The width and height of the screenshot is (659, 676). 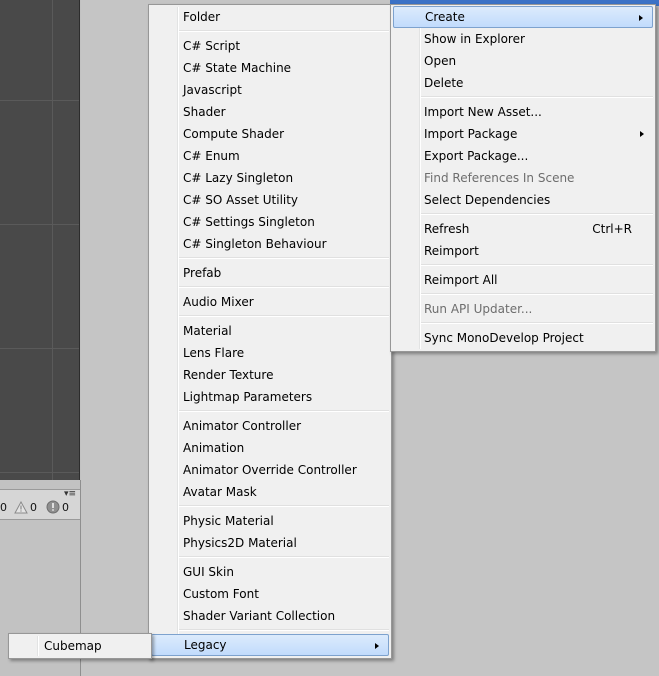 I want to click on menu-item-javascript: Javascript, so click(x=270, y=90).